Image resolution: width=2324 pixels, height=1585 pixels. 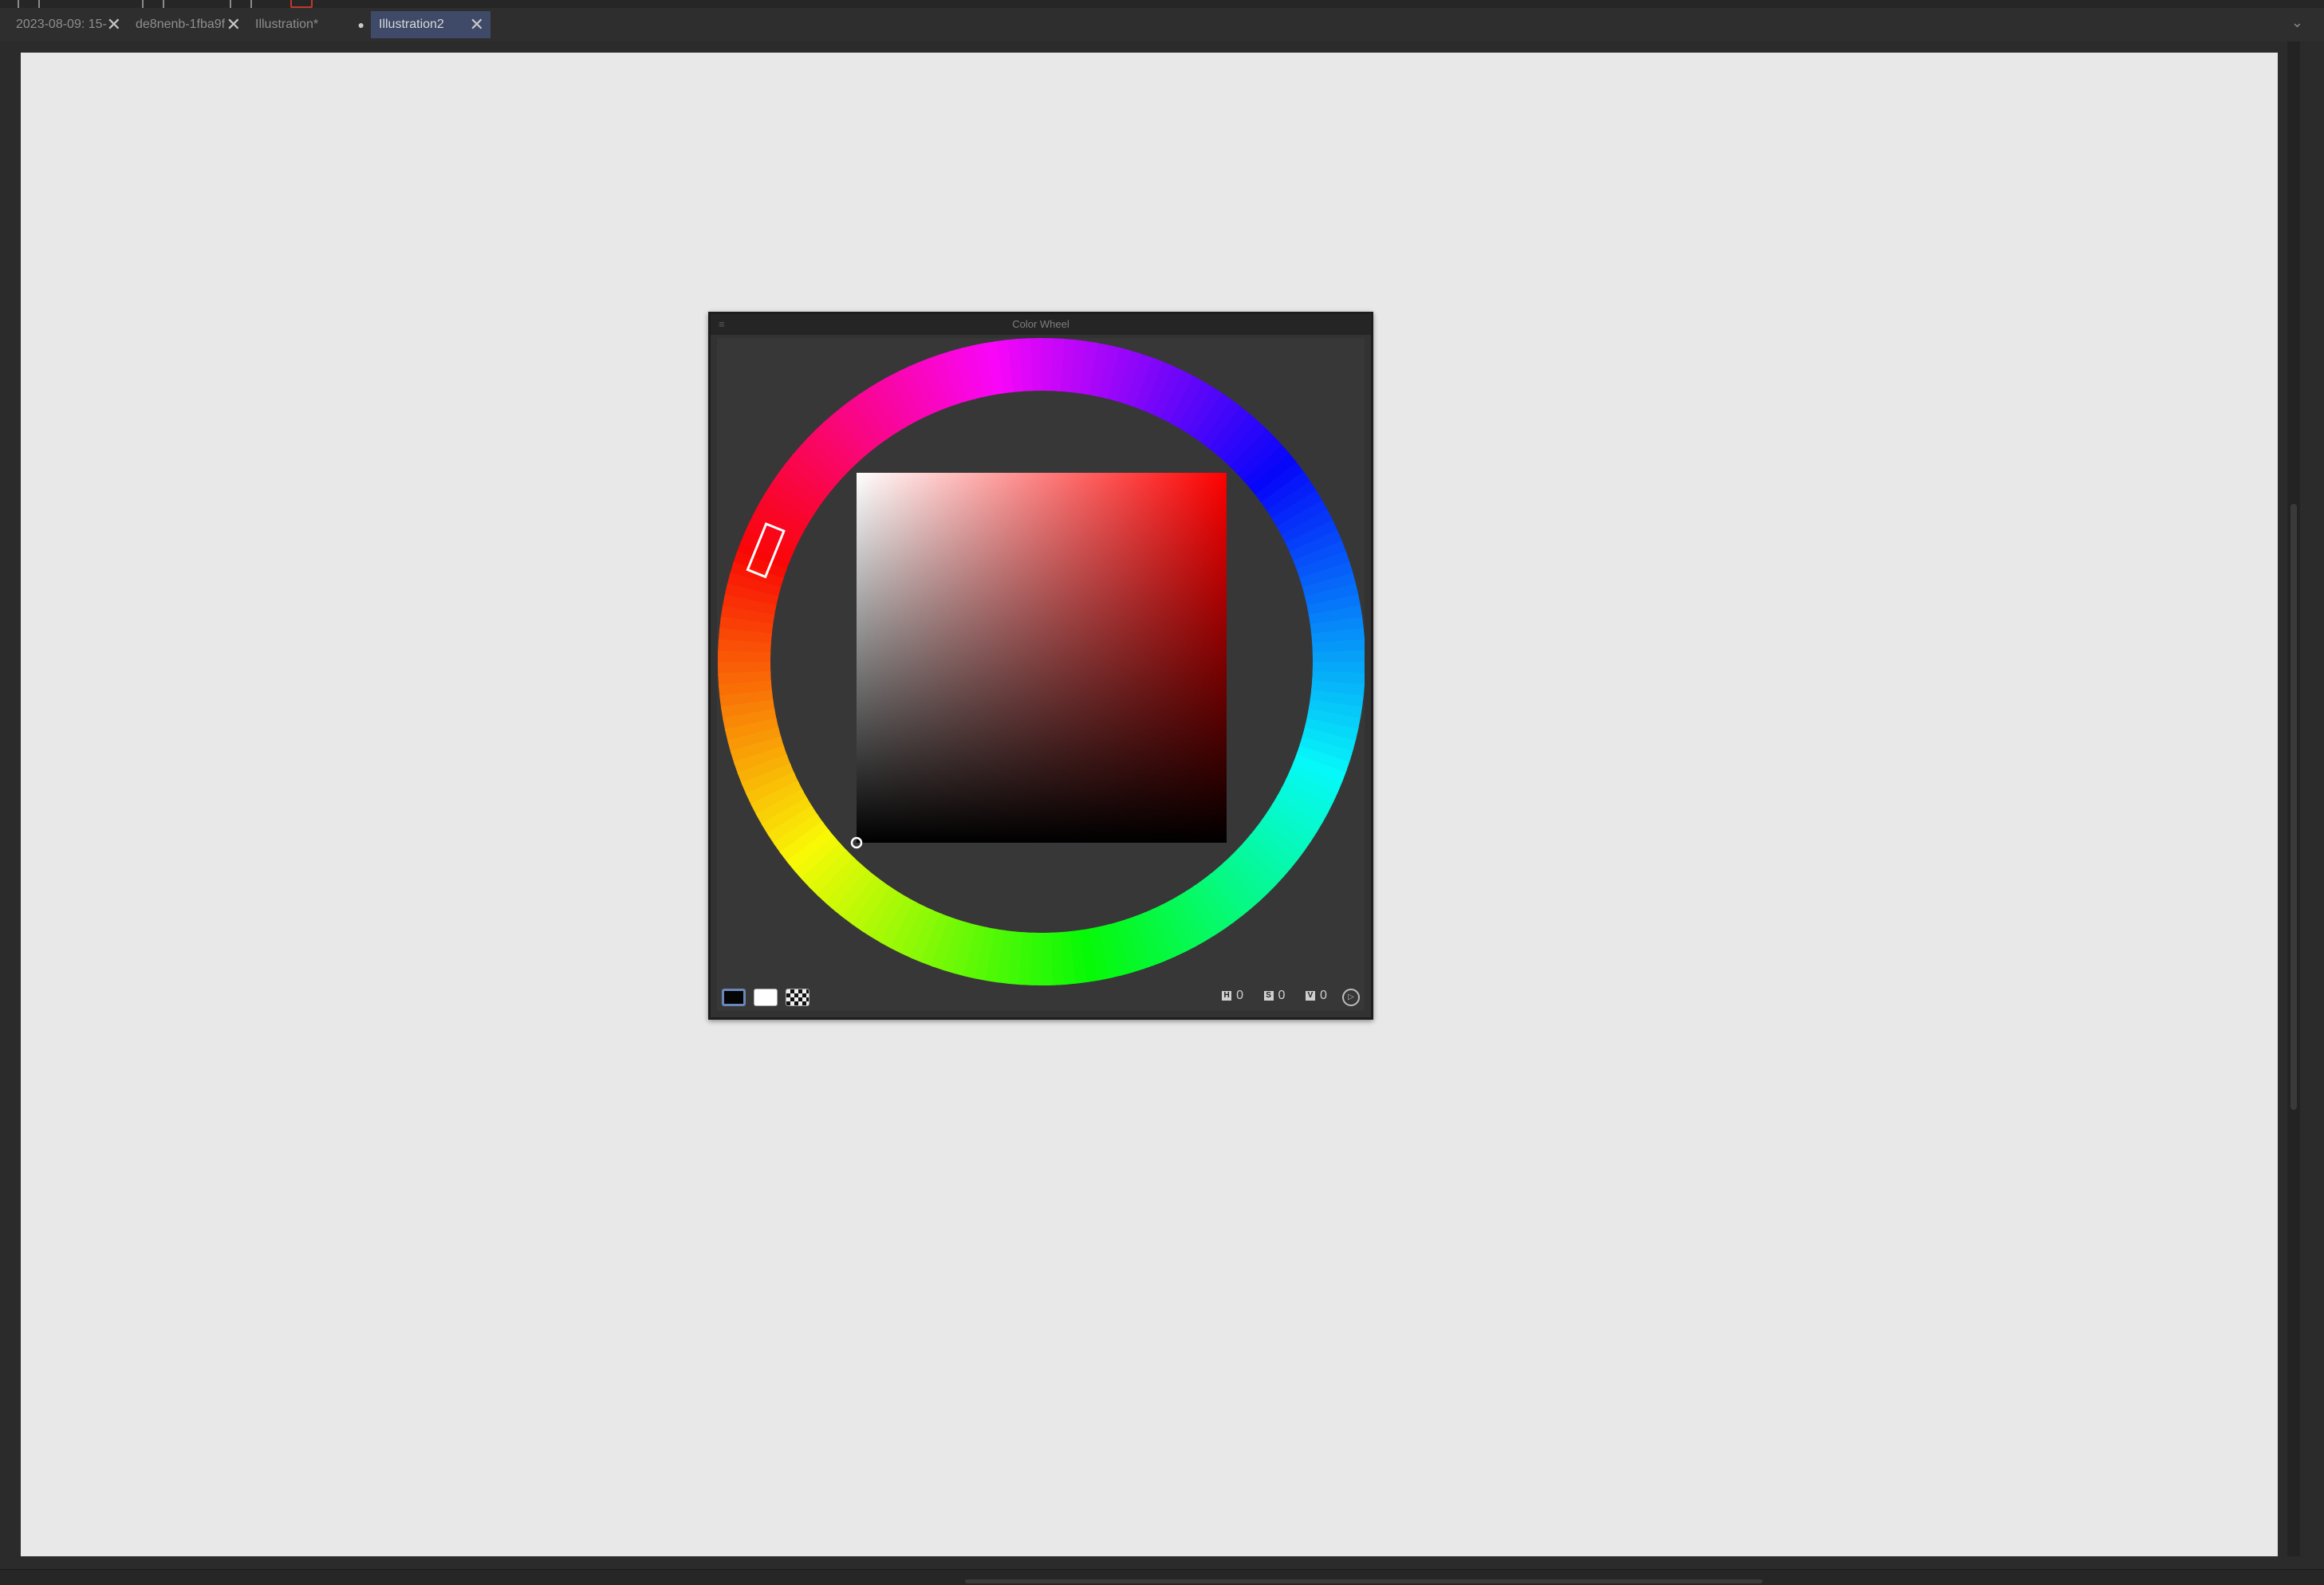 I want to click on background-color-swatch, so click(x=766, y=998).